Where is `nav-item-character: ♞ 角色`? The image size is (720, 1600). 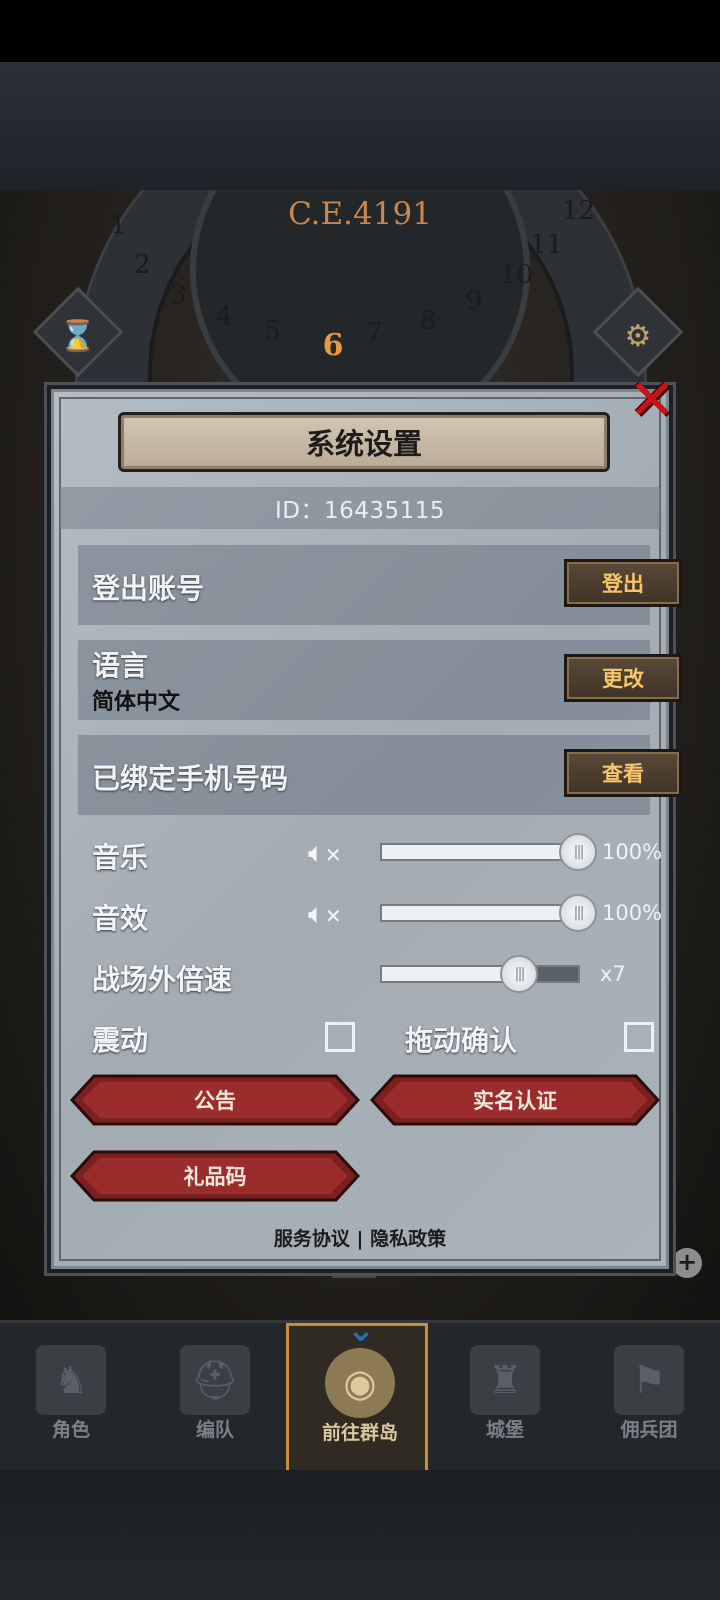
nav-item-character: ♞ 角色 is located at coordinates (71, 1398).